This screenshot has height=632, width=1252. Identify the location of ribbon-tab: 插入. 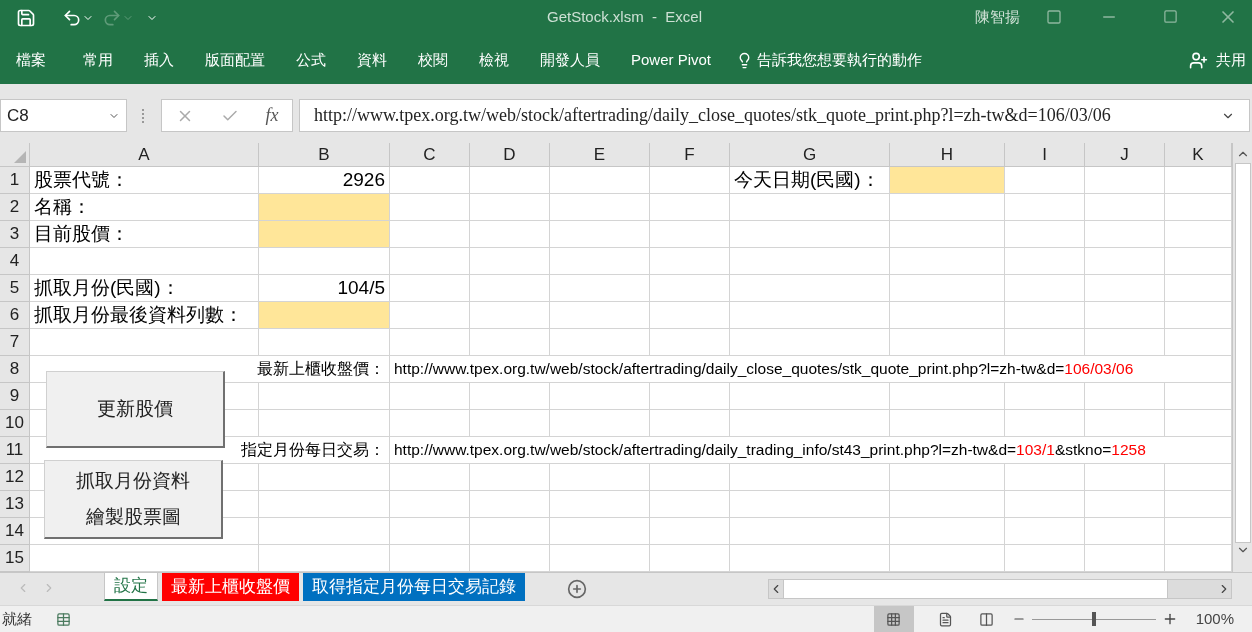
(159, 60).